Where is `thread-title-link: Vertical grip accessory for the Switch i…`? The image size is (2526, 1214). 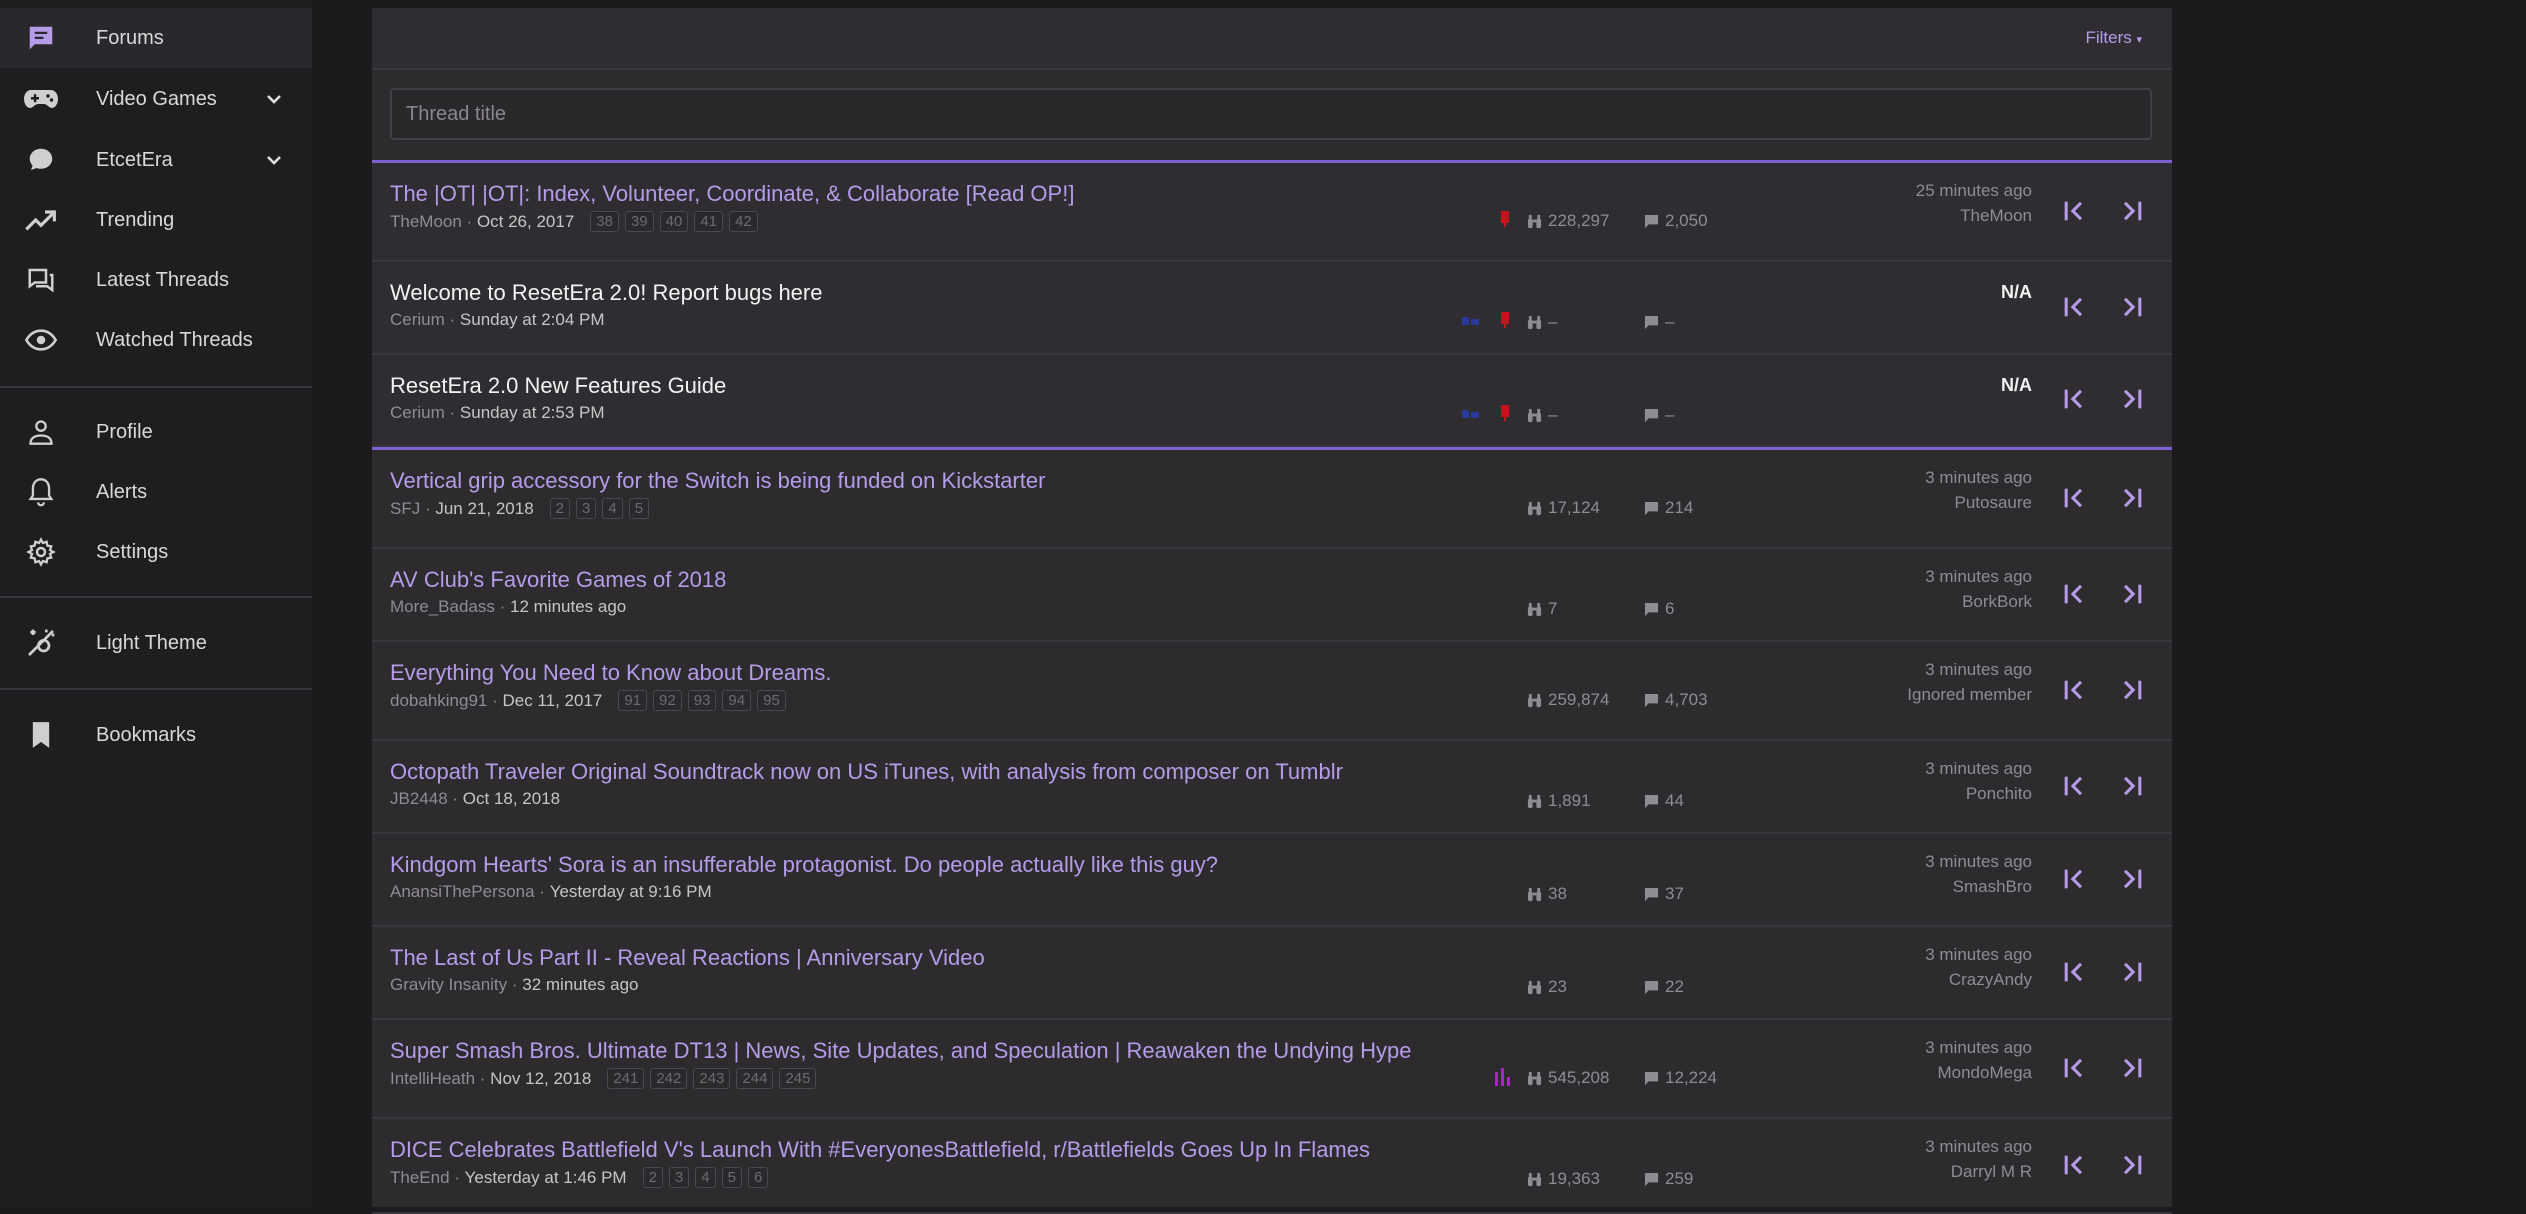 thread-title-link: Vertical grip accessory for the Switch i… is located at coordinates (717, 481).